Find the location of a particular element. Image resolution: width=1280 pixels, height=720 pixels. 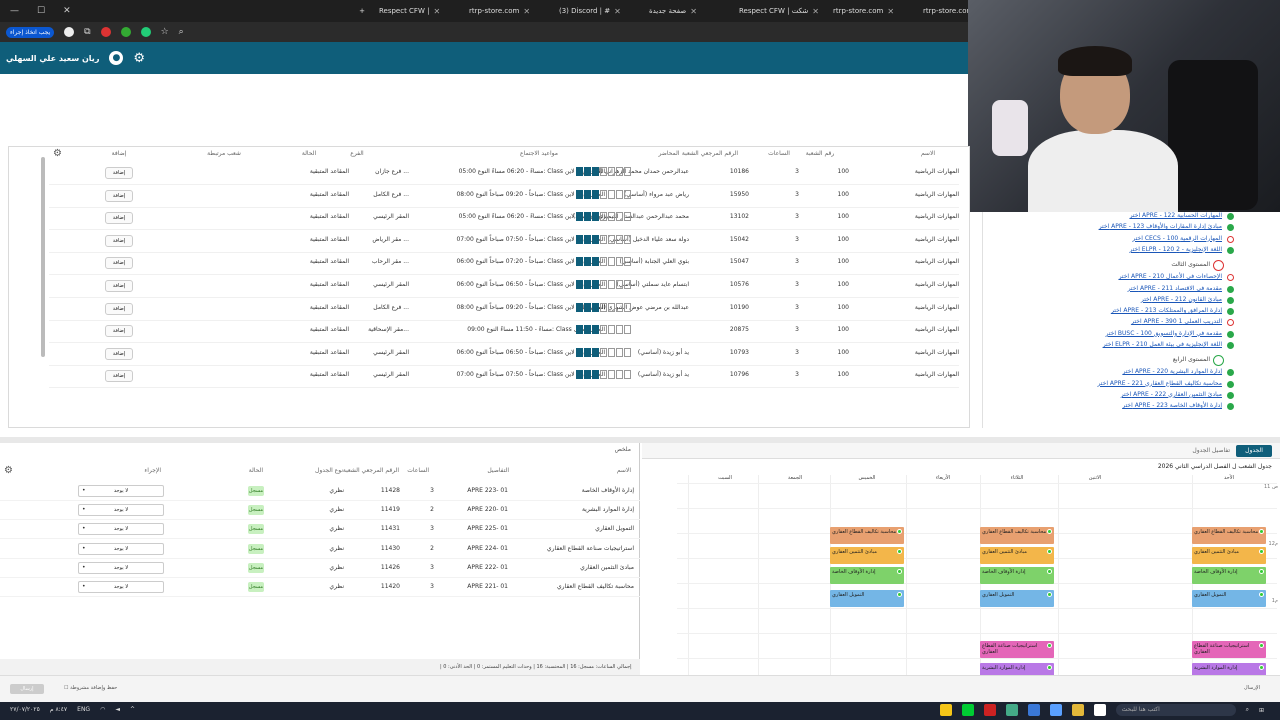

relaunch-button: يجب اتخاذ إجراء is located at coordinates (30, 32).